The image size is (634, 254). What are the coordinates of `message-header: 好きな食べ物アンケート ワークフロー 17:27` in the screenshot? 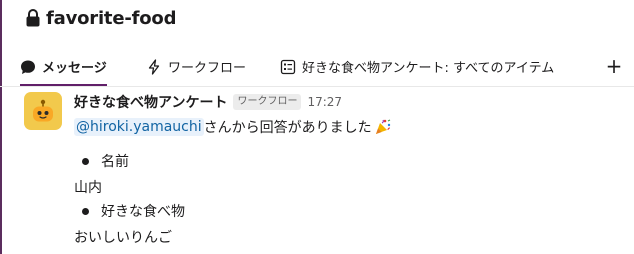 It's located at (208, 102).